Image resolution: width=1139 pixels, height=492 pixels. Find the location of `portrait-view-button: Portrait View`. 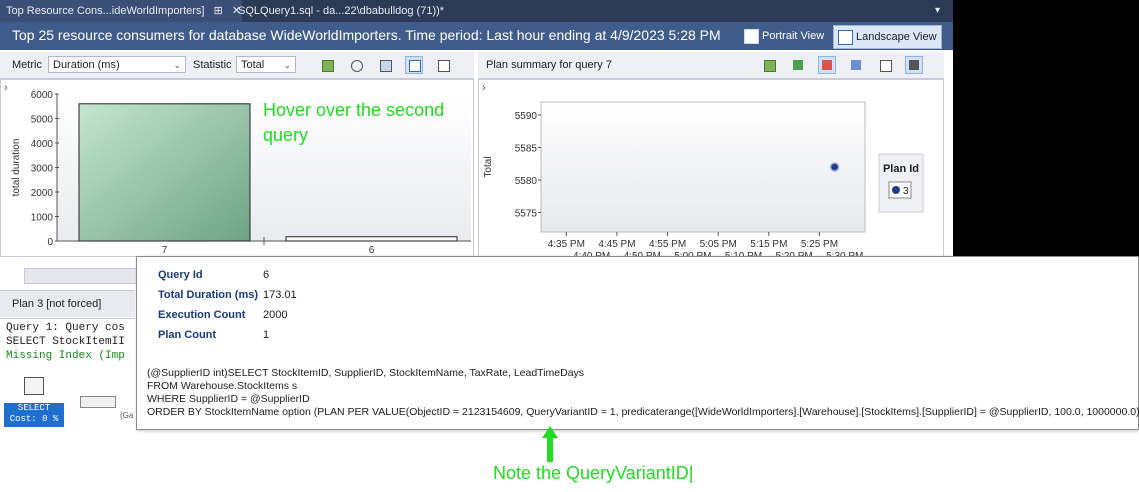

portrait-view-button: Portrait View is located at coordinates (784, 36).